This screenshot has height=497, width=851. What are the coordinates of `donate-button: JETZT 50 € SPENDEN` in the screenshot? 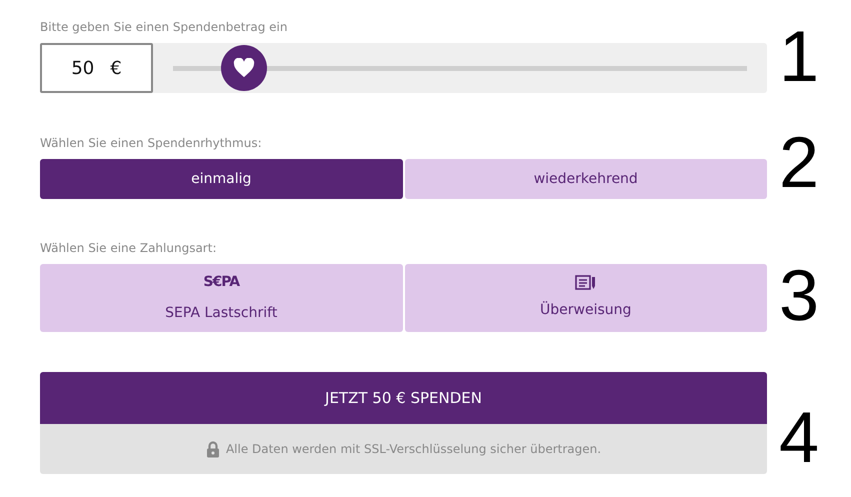 It's located at (403, 398).